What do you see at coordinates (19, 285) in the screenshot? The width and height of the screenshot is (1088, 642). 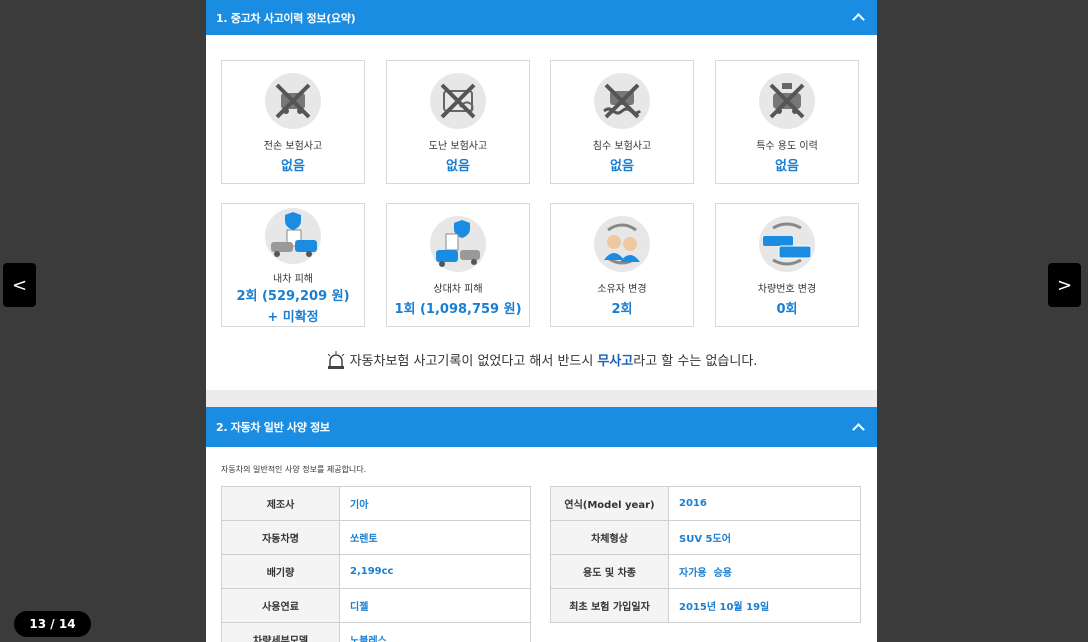 I see `prev-page-button: <` at bounding box center [19, 285].